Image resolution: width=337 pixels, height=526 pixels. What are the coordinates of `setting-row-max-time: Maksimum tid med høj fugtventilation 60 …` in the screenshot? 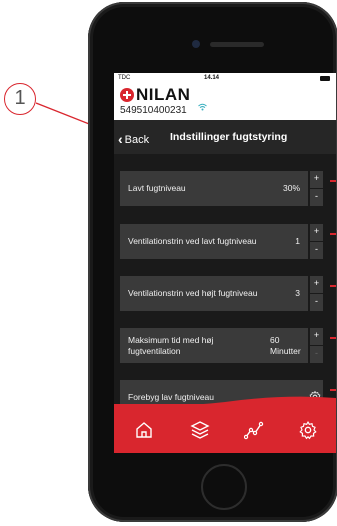 It's located at (214, 345).